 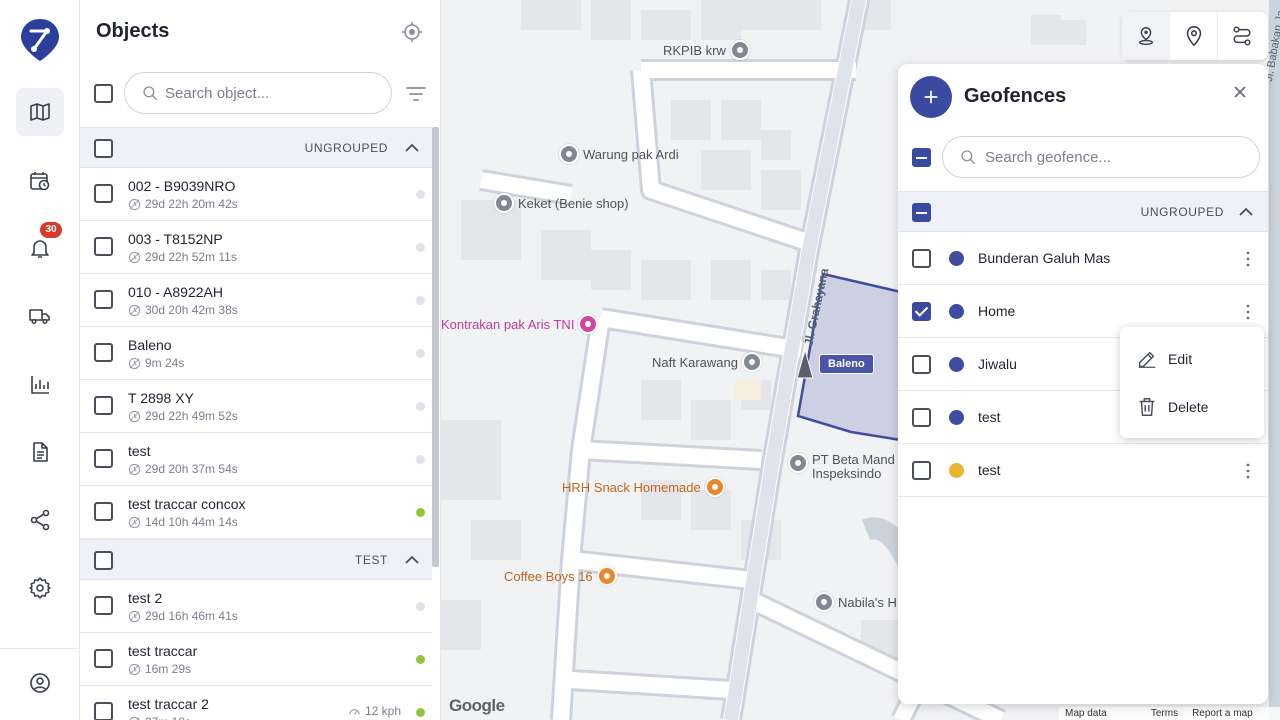 I want to click on object-search, so click(x=258, y=93).